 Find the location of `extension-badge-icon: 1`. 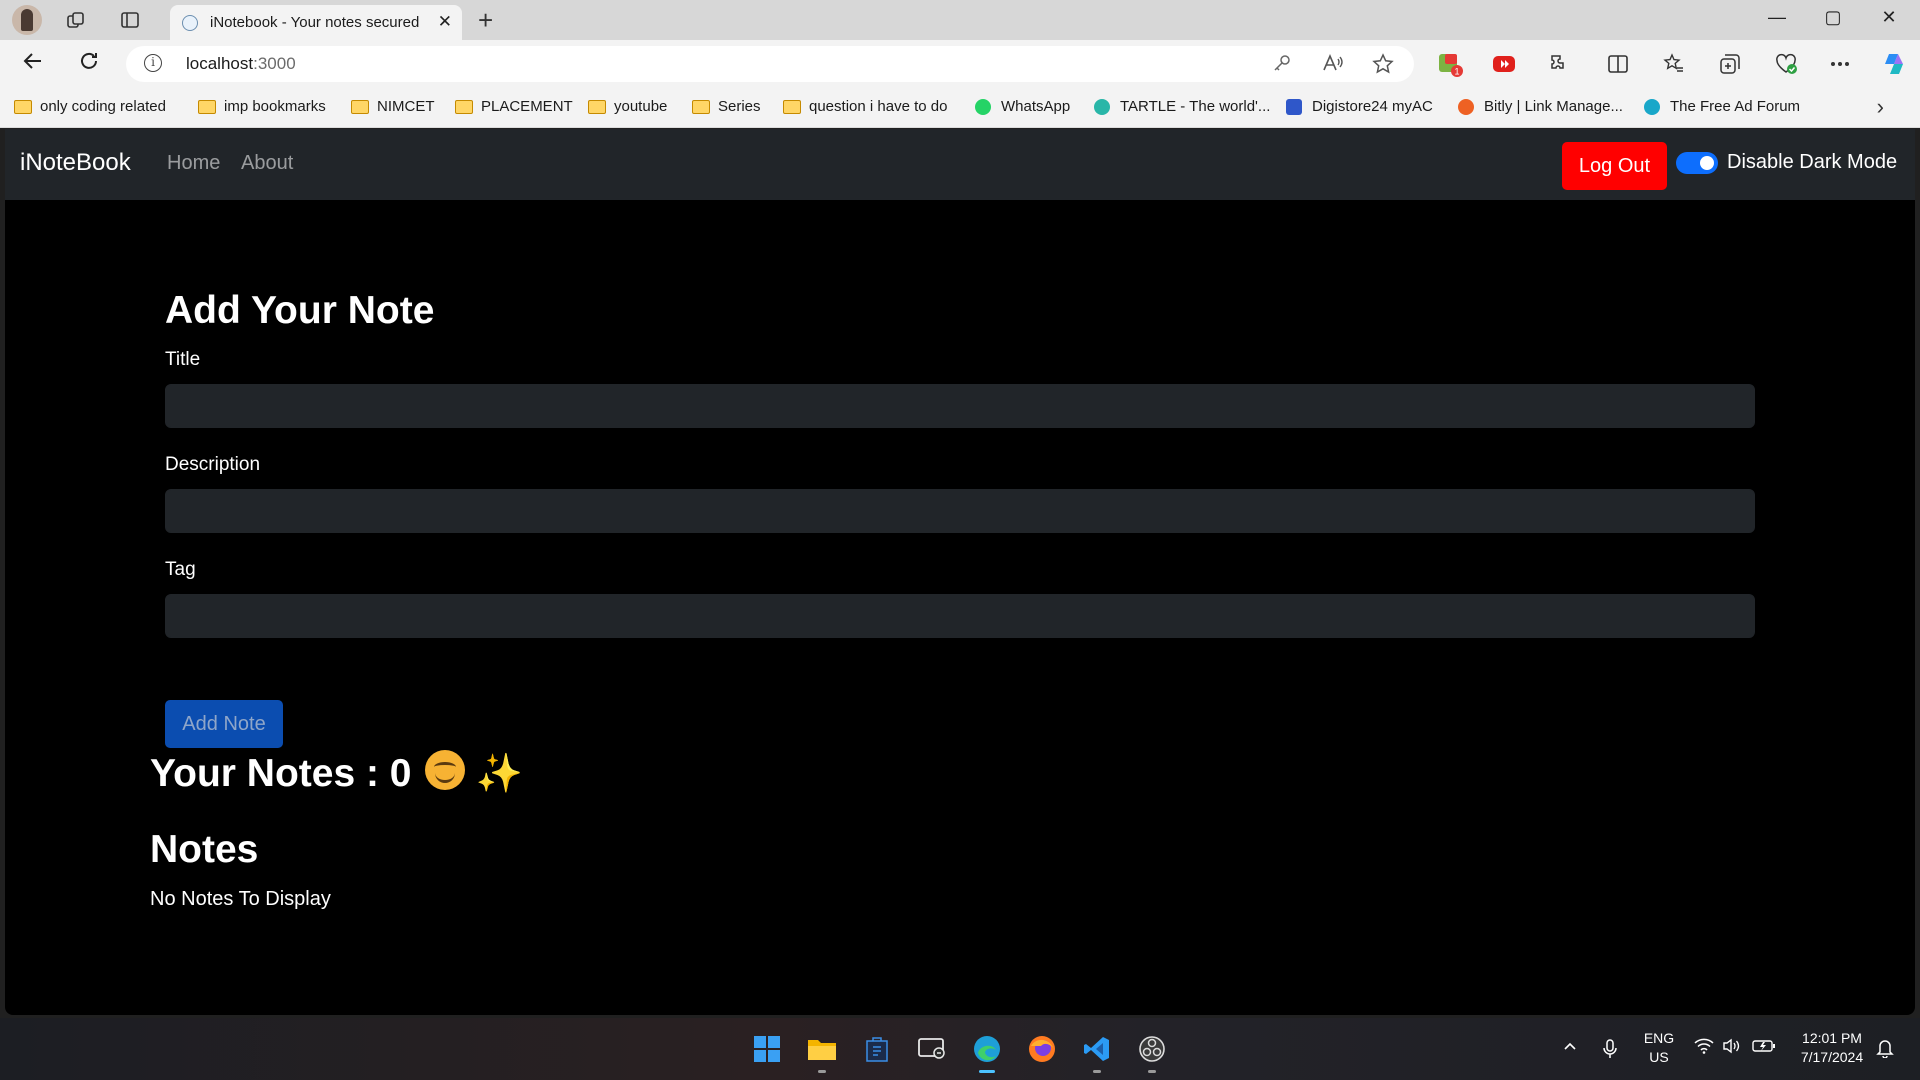

extension-badge-icon: 1 is located at coordinates (1450, 64).